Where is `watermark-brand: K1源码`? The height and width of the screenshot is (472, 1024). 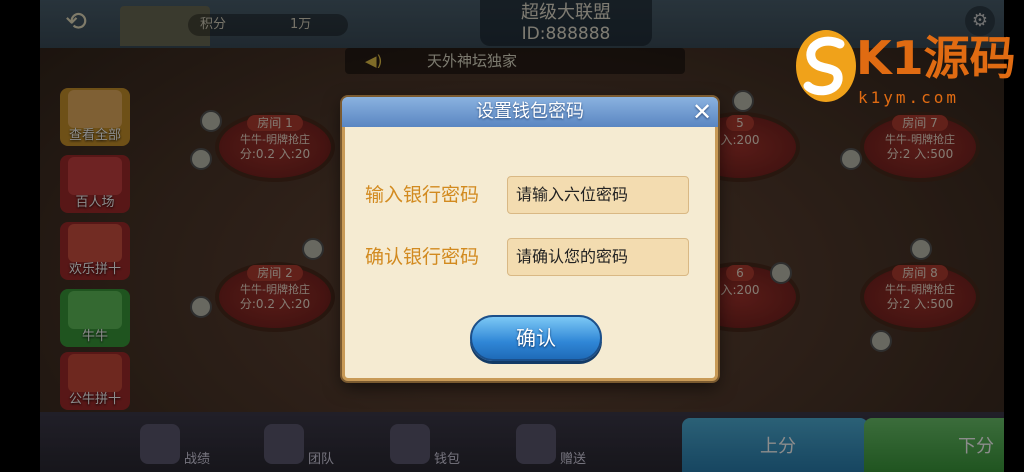 watermark-brand: K1源码 is located at coordinates (936, 58).